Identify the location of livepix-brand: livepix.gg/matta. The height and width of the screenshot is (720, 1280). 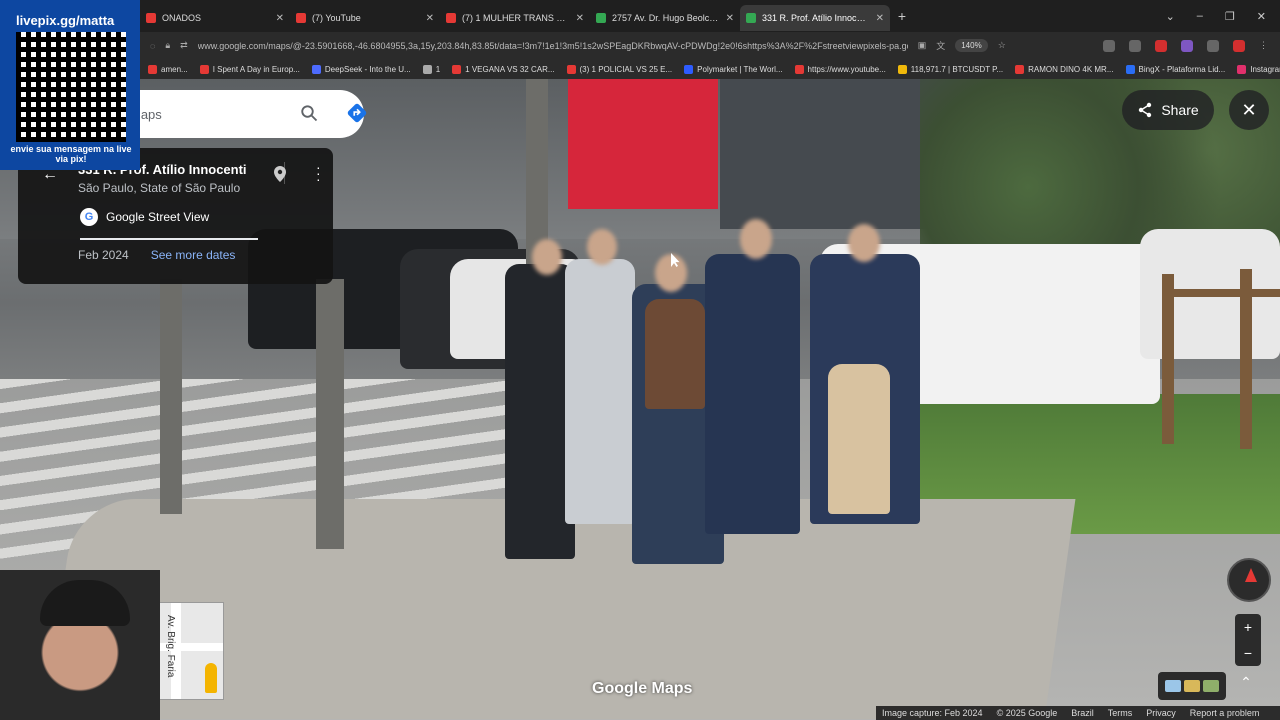
(65, 20).